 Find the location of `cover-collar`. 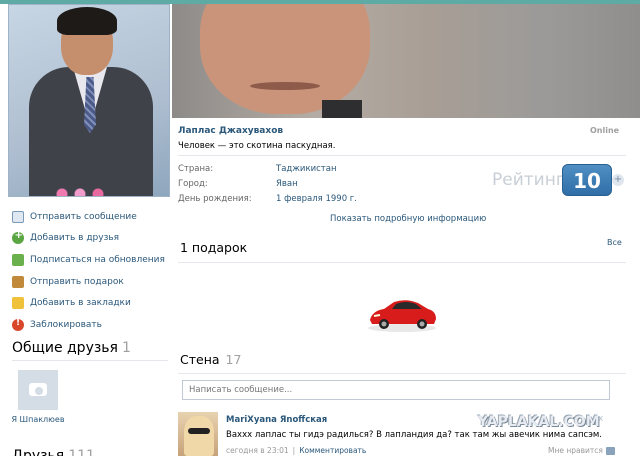

cover-collar is located at coordinates (342, 109).